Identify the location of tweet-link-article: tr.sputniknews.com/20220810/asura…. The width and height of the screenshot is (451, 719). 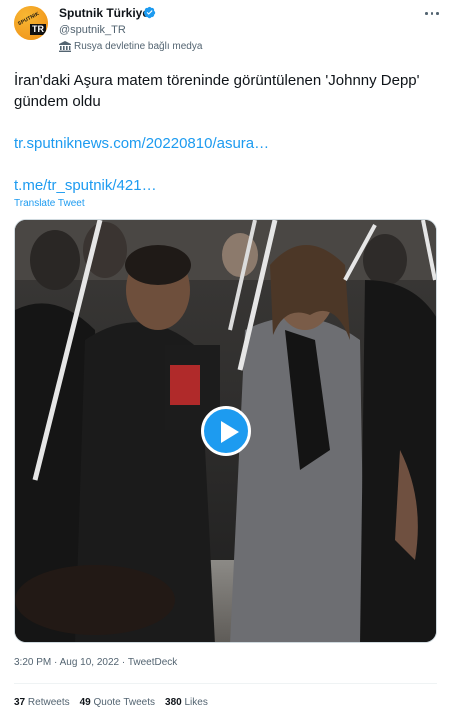
(141, 143).